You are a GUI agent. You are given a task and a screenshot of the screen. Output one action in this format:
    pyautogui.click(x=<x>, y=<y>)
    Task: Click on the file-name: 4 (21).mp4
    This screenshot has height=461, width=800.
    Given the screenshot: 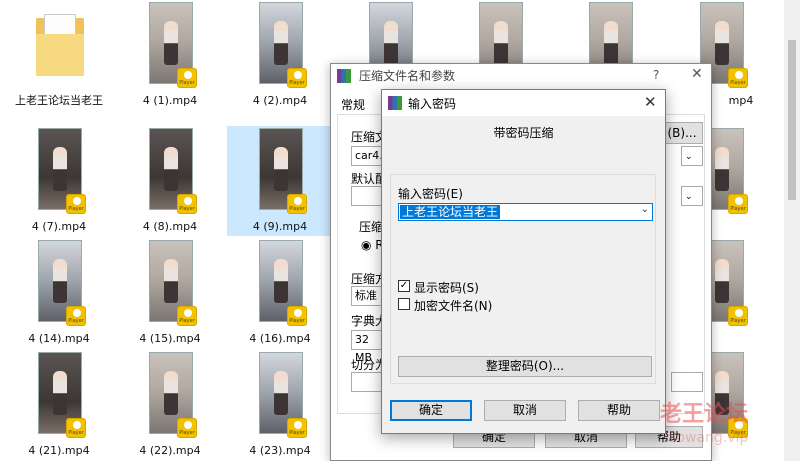 What is the action you would take?
    pyautogui.click(x=59, y=450)
    